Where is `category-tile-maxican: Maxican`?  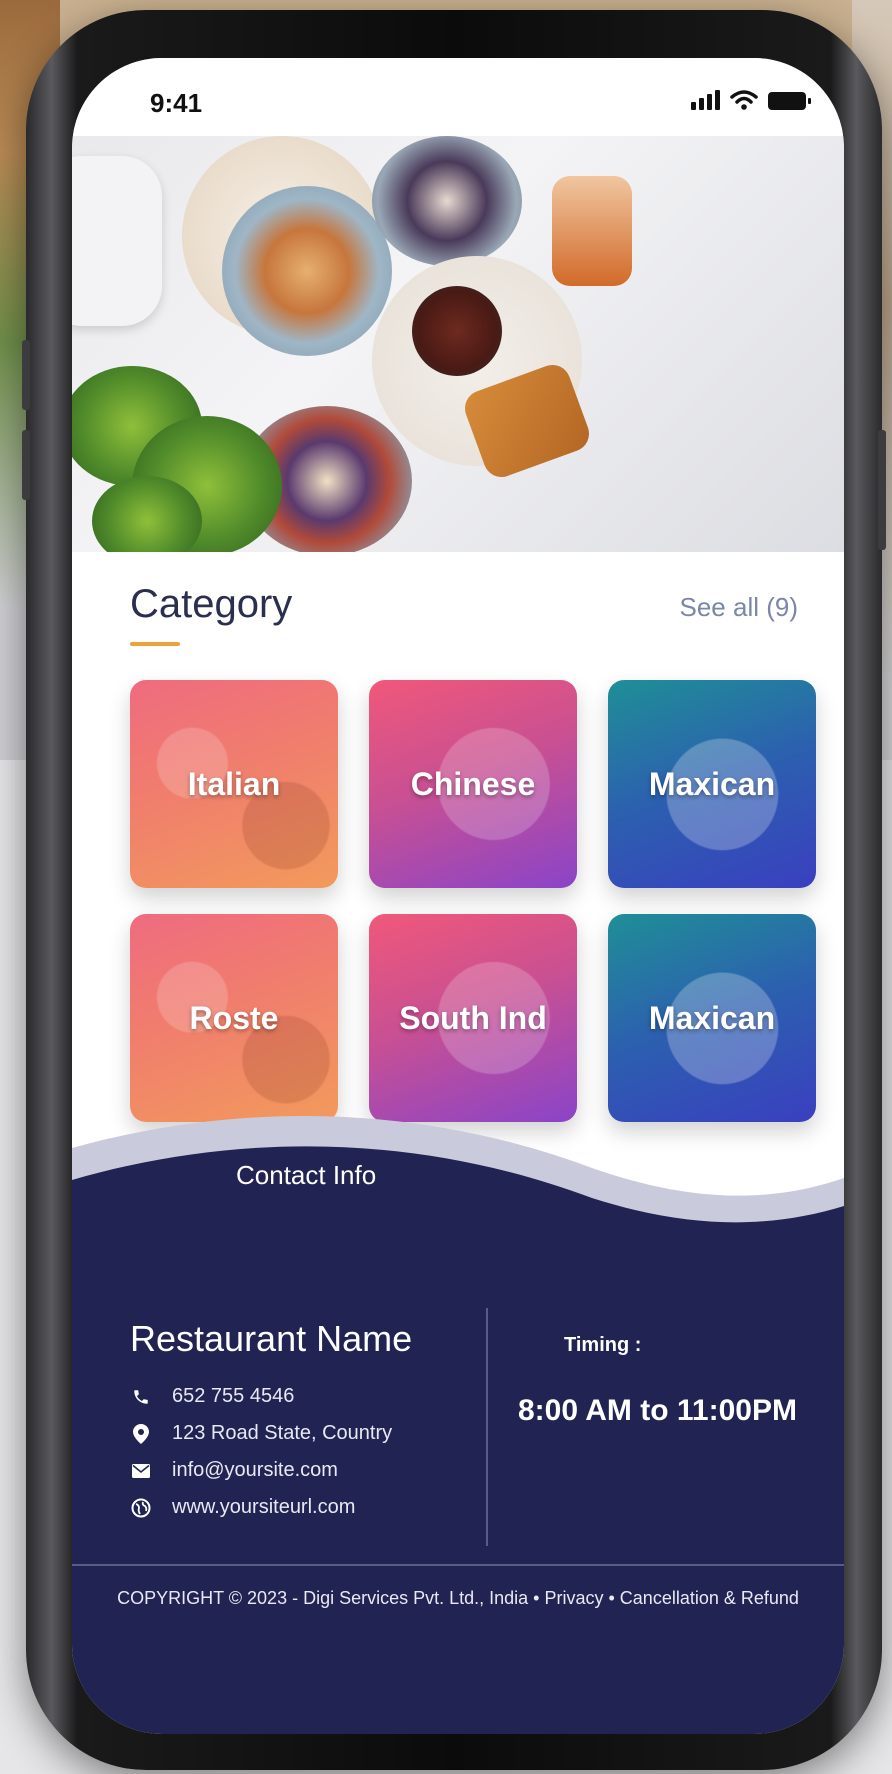
category-tile-maxican: Maxican is located at coordinates (712, 784).